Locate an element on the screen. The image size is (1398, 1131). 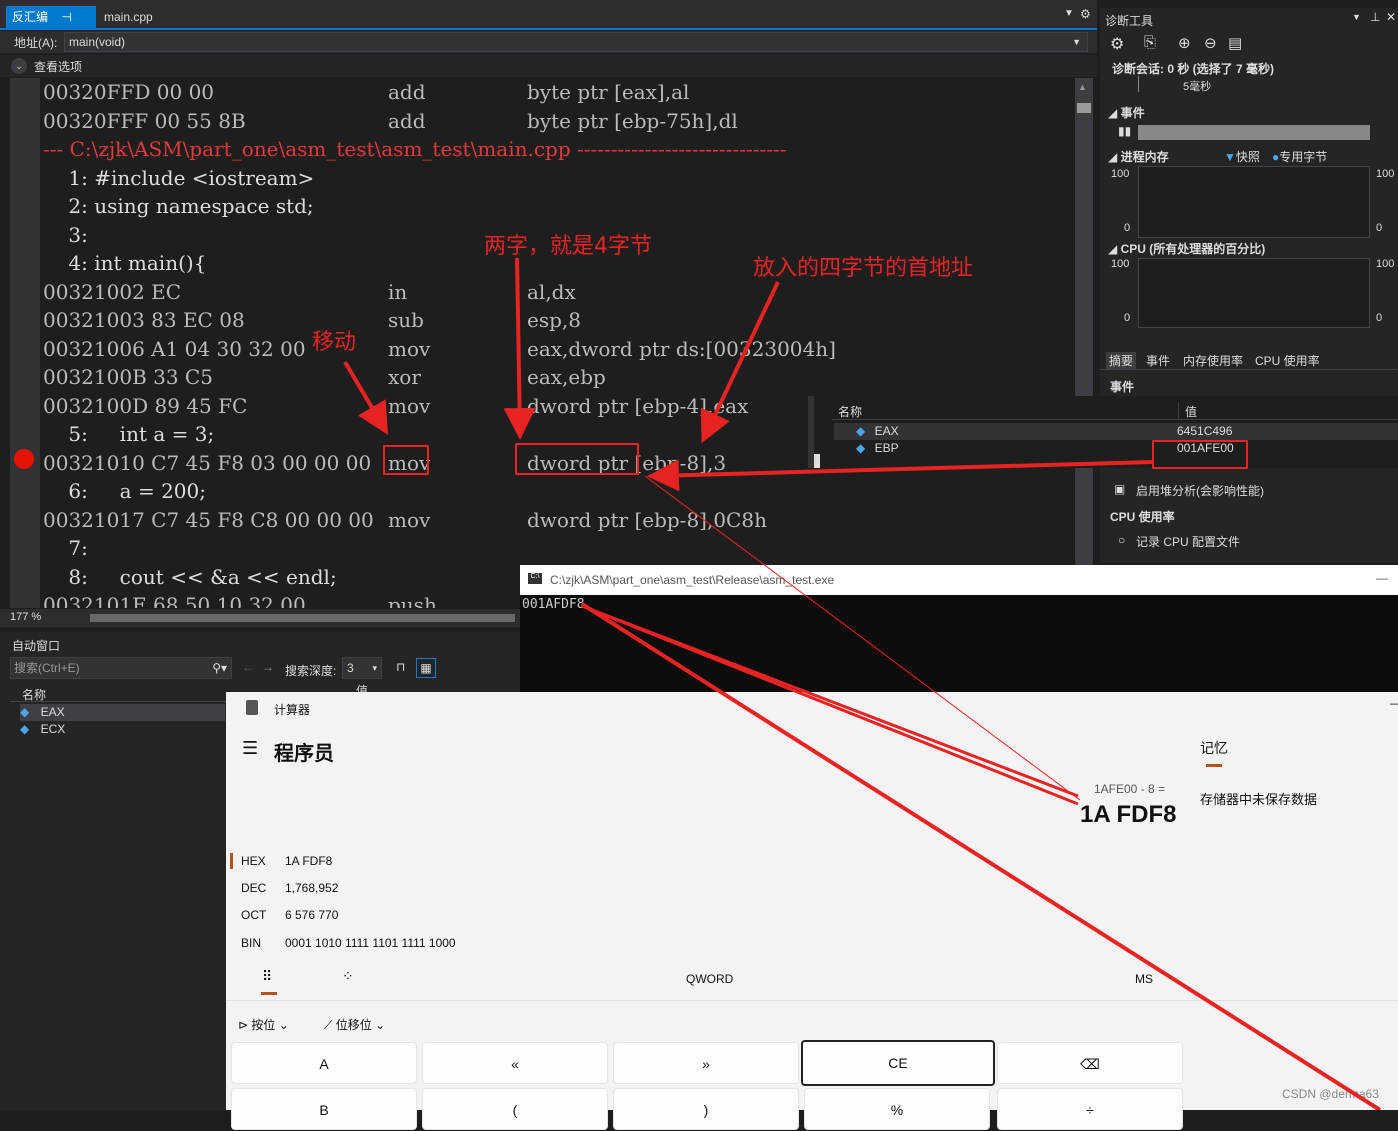
arrow-ebp is located at coordinates (900, 475).